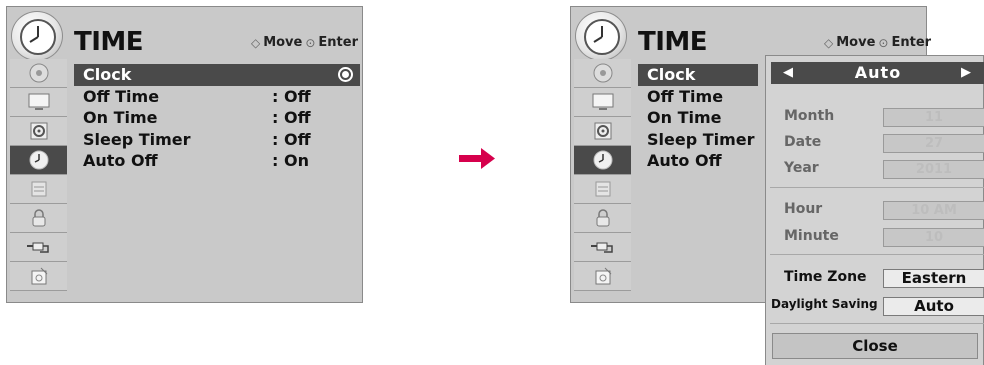  Describe the element at coordinates (809, 116) in the screenshot. I see `month-label: Month` at that location.